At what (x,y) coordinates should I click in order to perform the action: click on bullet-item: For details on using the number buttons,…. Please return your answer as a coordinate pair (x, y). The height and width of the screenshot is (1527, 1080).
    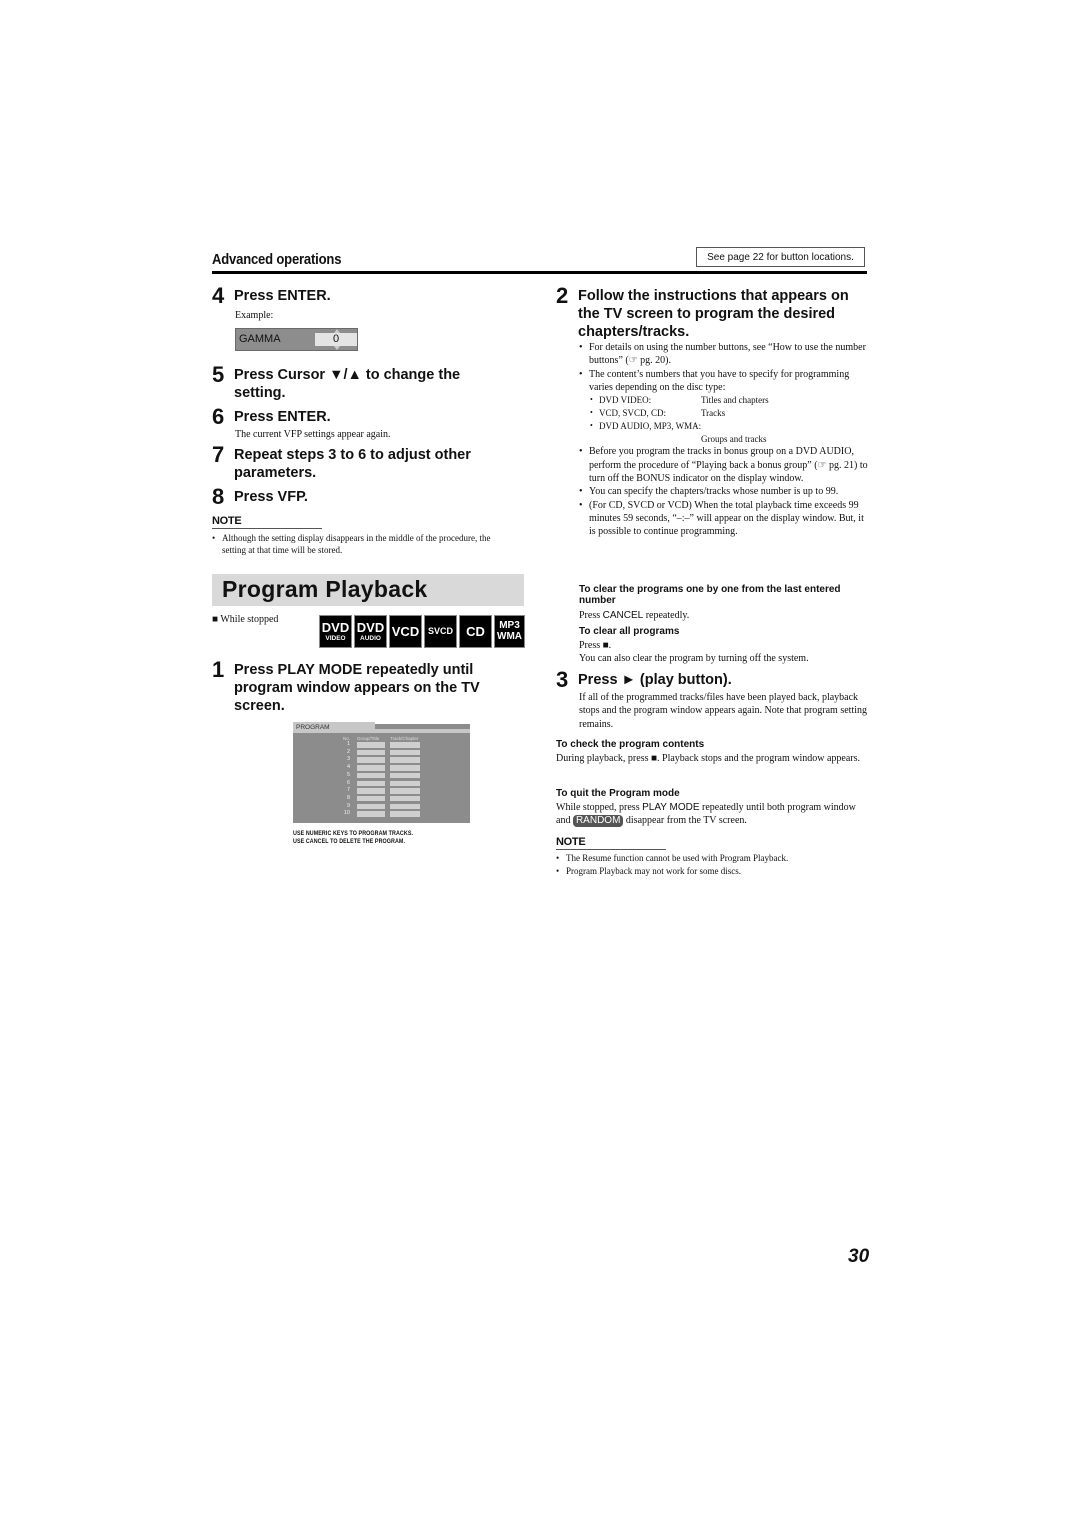
    Looking at the image, I should click on (724, 354).